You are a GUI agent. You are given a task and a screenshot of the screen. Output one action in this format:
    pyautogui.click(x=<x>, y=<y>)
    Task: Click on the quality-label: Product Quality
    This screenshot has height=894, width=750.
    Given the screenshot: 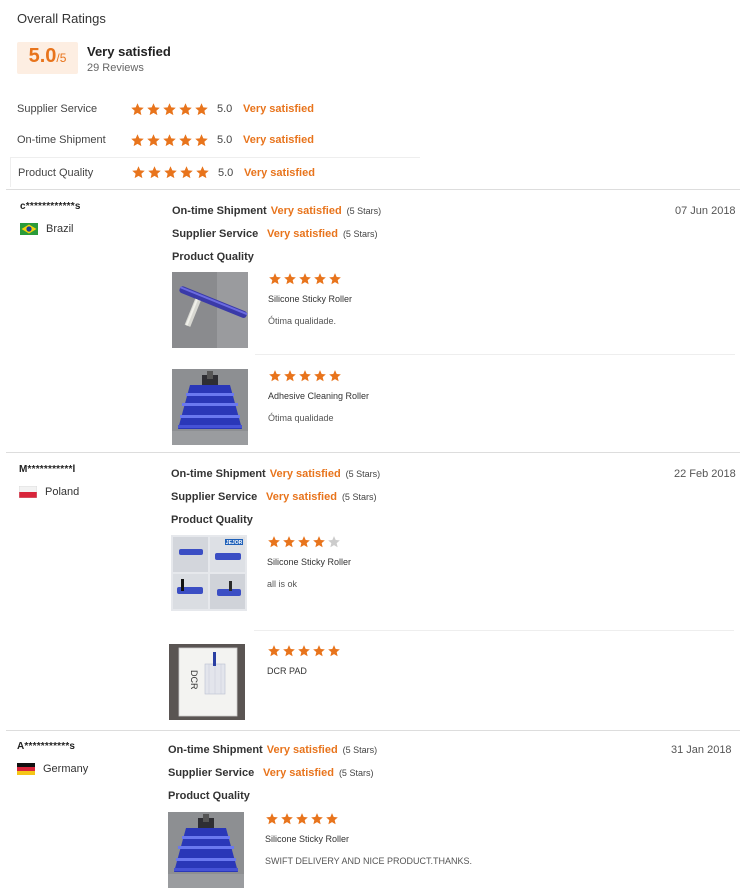 What is the action you would take?
    pyautogui.click(x=209, y=796)
    